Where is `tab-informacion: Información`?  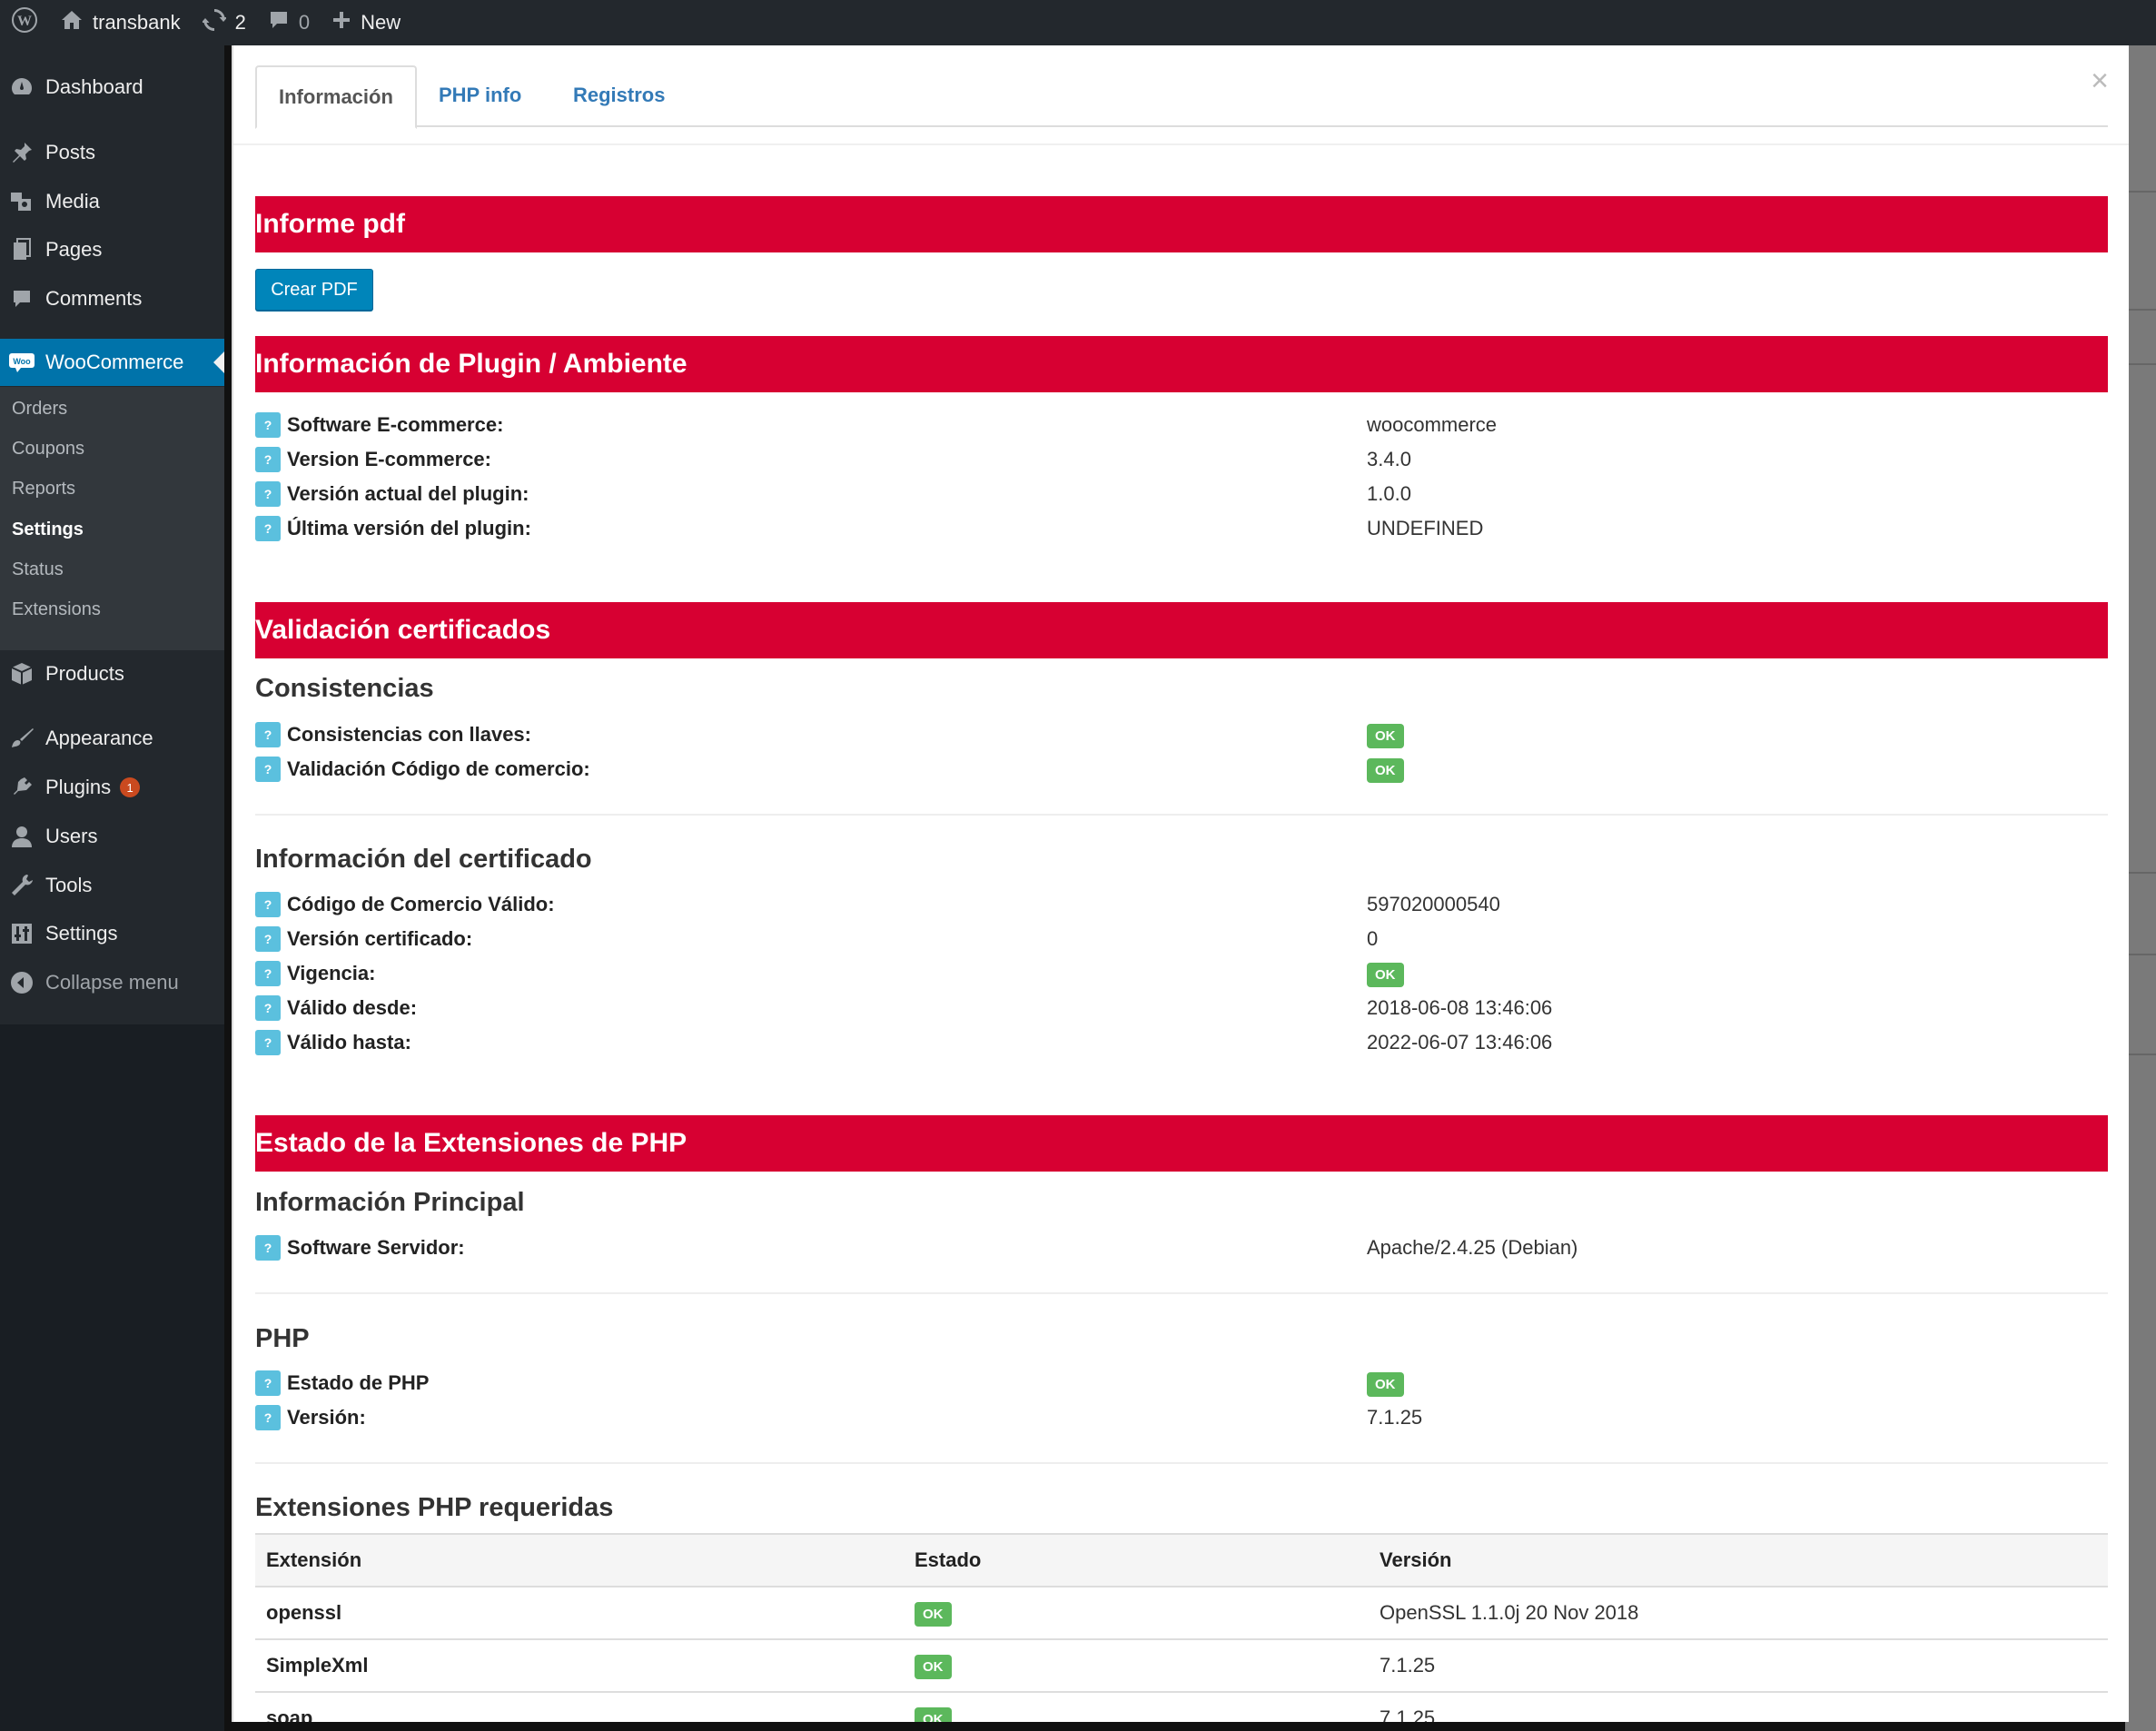
tab-informacion: Información is located at coordinates (336, 97).